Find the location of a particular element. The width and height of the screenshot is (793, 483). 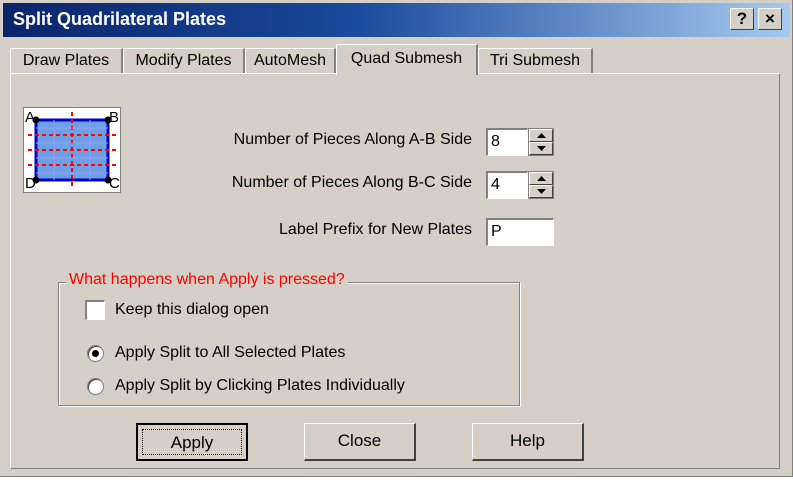

corner-c-label: C is located at coordinates (114, 183).